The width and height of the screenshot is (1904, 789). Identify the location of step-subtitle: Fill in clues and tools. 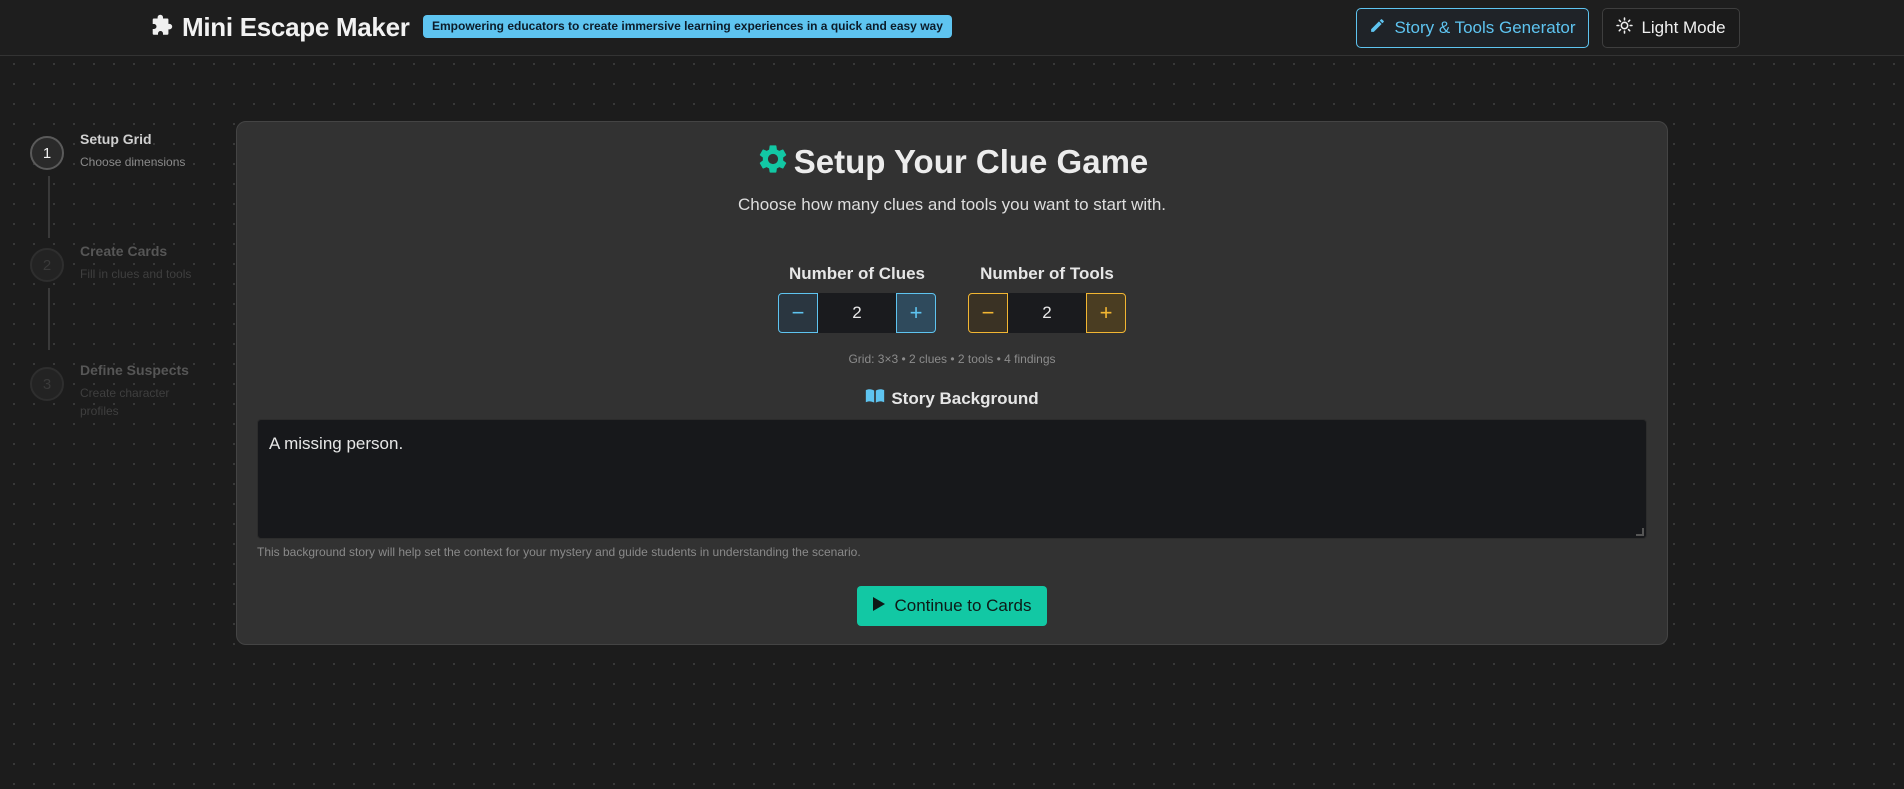
(136, 274).